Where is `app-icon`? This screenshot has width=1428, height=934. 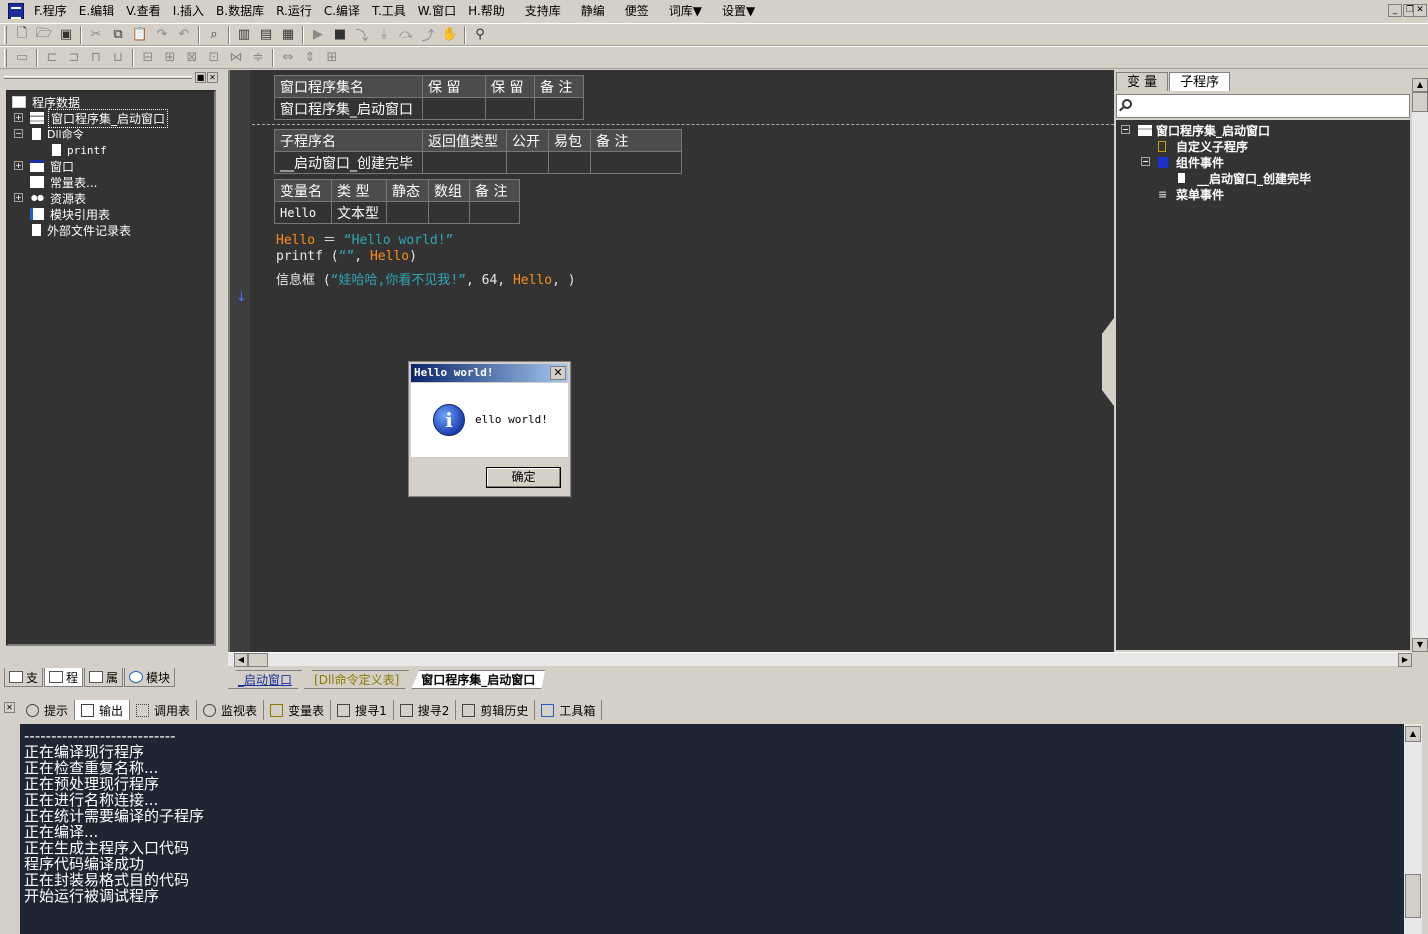 app-icon is located at coordinates (16, 11).